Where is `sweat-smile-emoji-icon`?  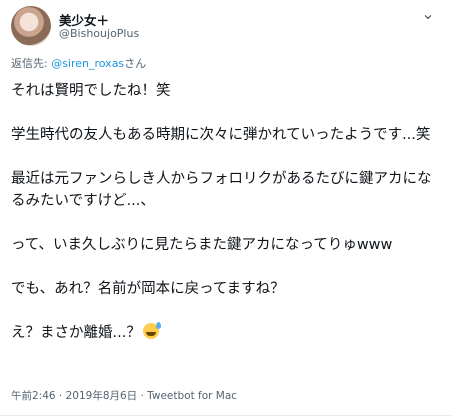 sweat-smile-emoji-icon is located at coordinates (151, 330).